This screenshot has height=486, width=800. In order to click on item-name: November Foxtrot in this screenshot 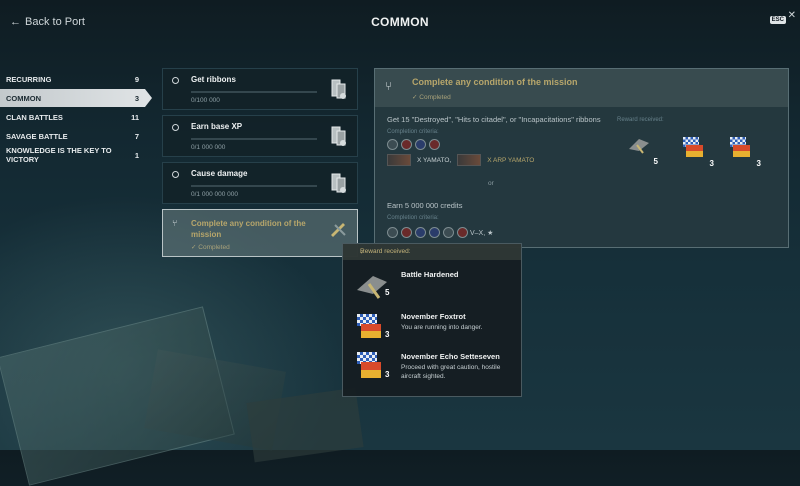, I will do `click(433, 316)`.